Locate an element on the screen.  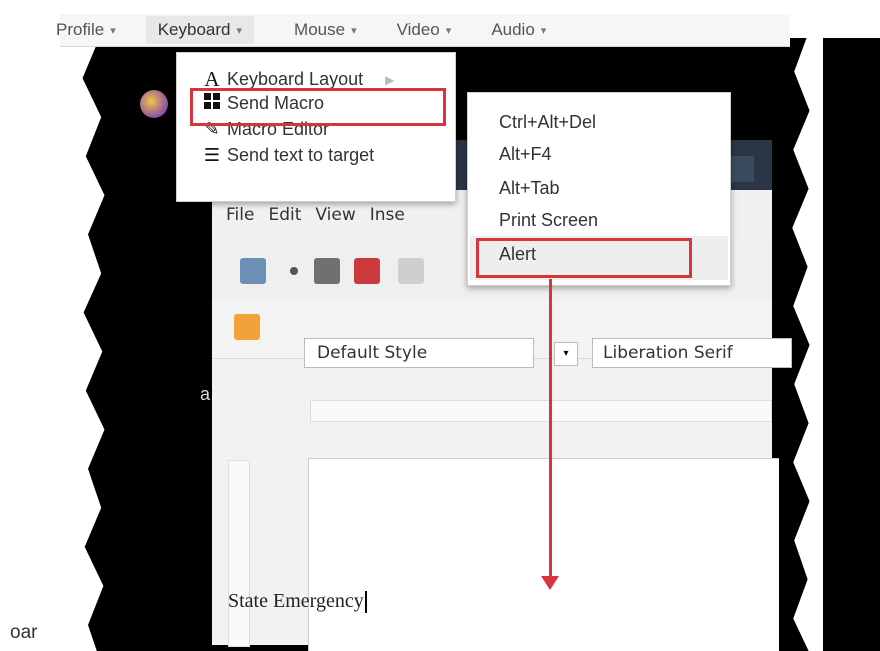
menu-keyboard-label: Keyboard is located at coordinates (194, 29).